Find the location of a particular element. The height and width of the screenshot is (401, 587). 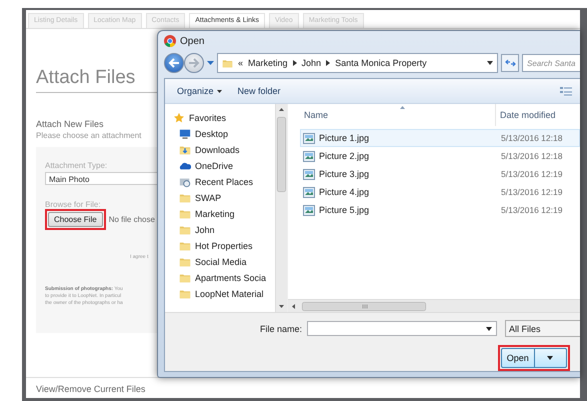

nav-item: LoopNet Material is located at coordinates (220, 294).